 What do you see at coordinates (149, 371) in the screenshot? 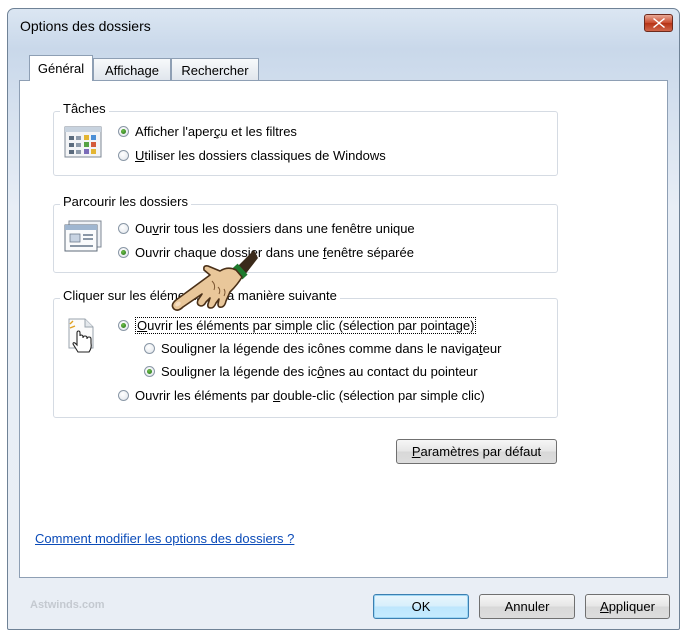
I see `radio-souligner-pointeur` at bounding box center [149, 371].